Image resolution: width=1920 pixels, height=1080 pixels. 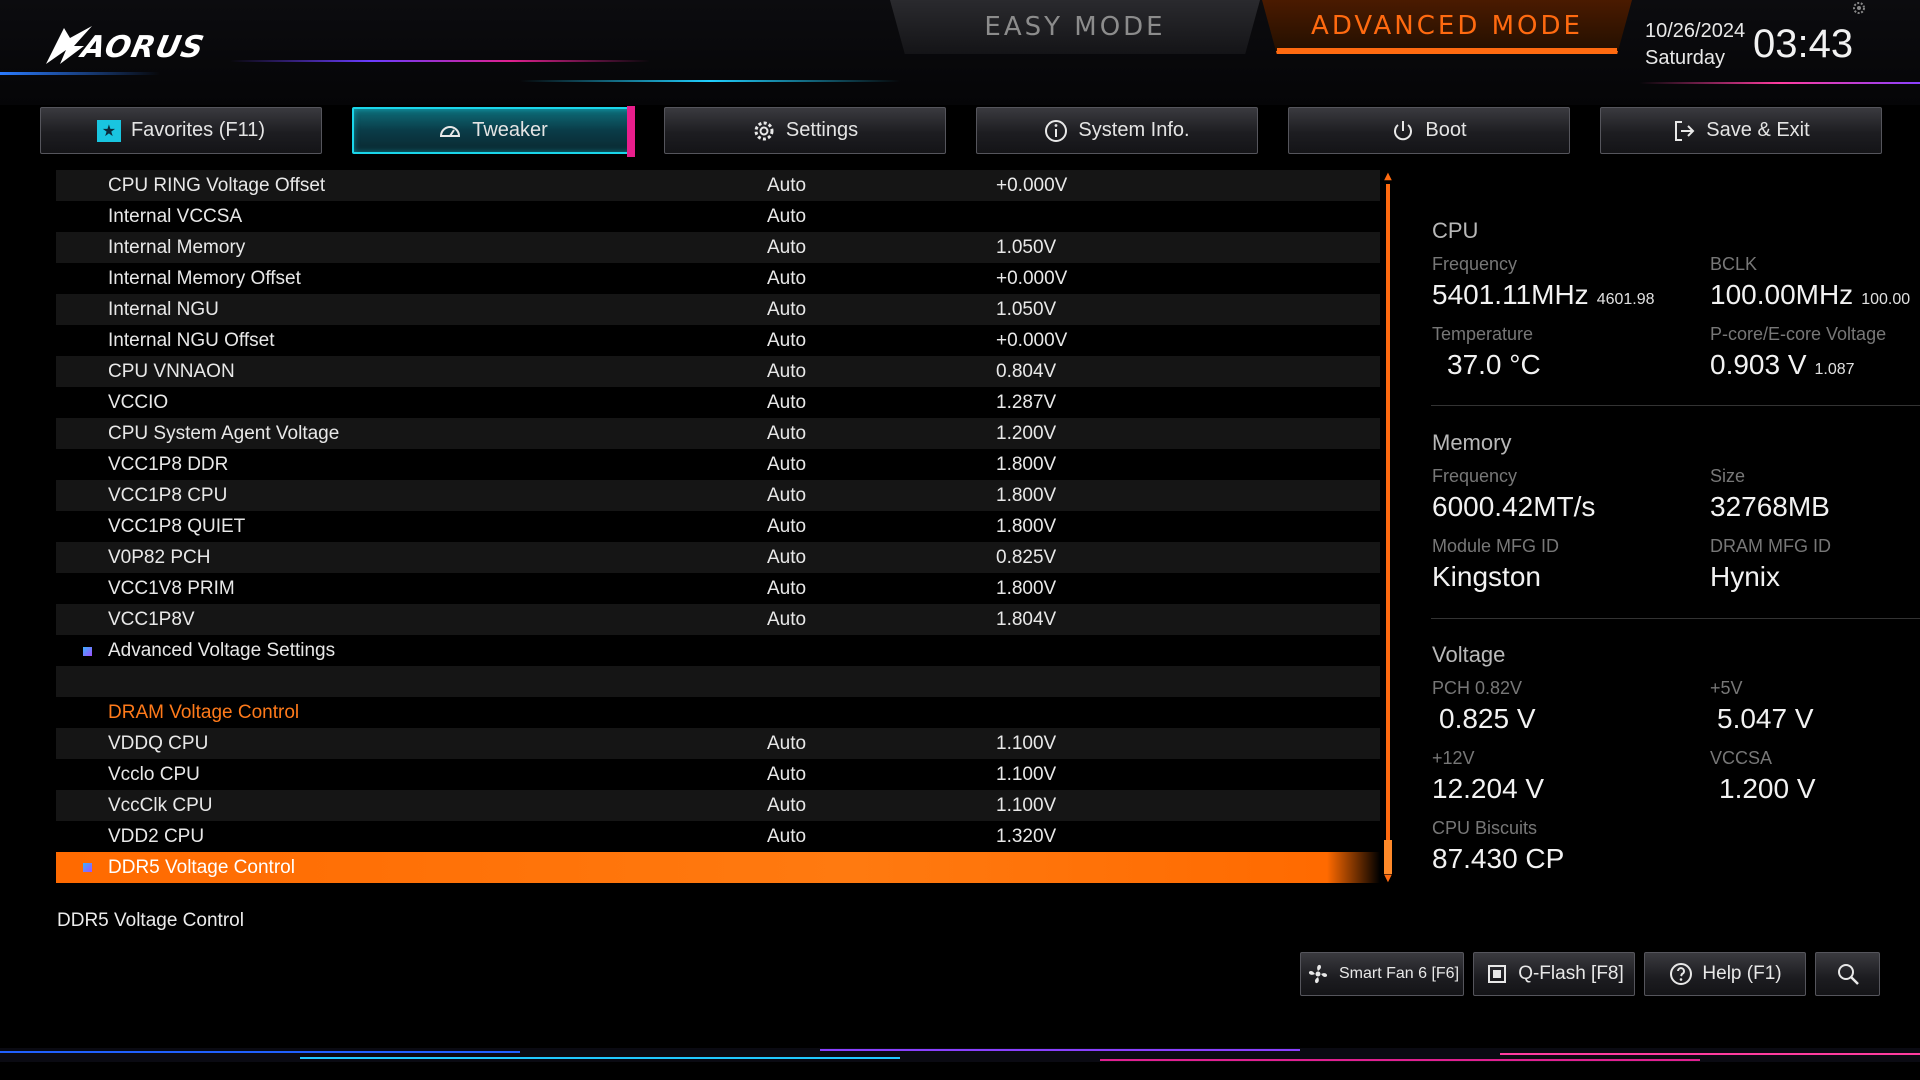 What do you see at coordinates (1388, 857) in the screenshot?
I see `scroll-thumb` at bounding box center [1388, 857].